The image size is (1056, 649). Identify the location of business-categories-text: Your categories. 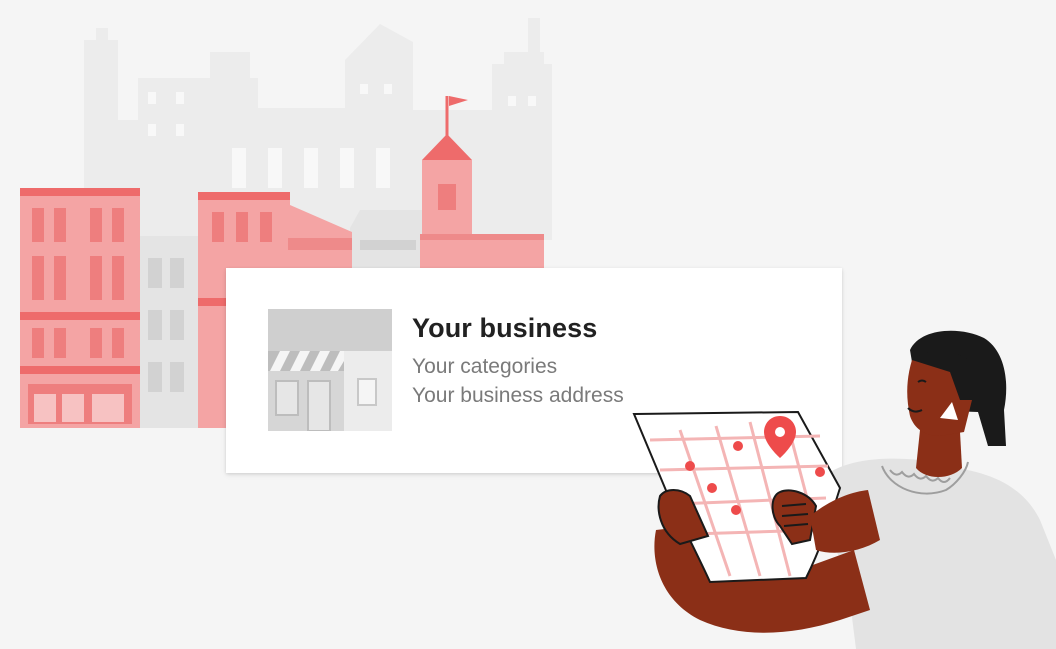
(485, 366).